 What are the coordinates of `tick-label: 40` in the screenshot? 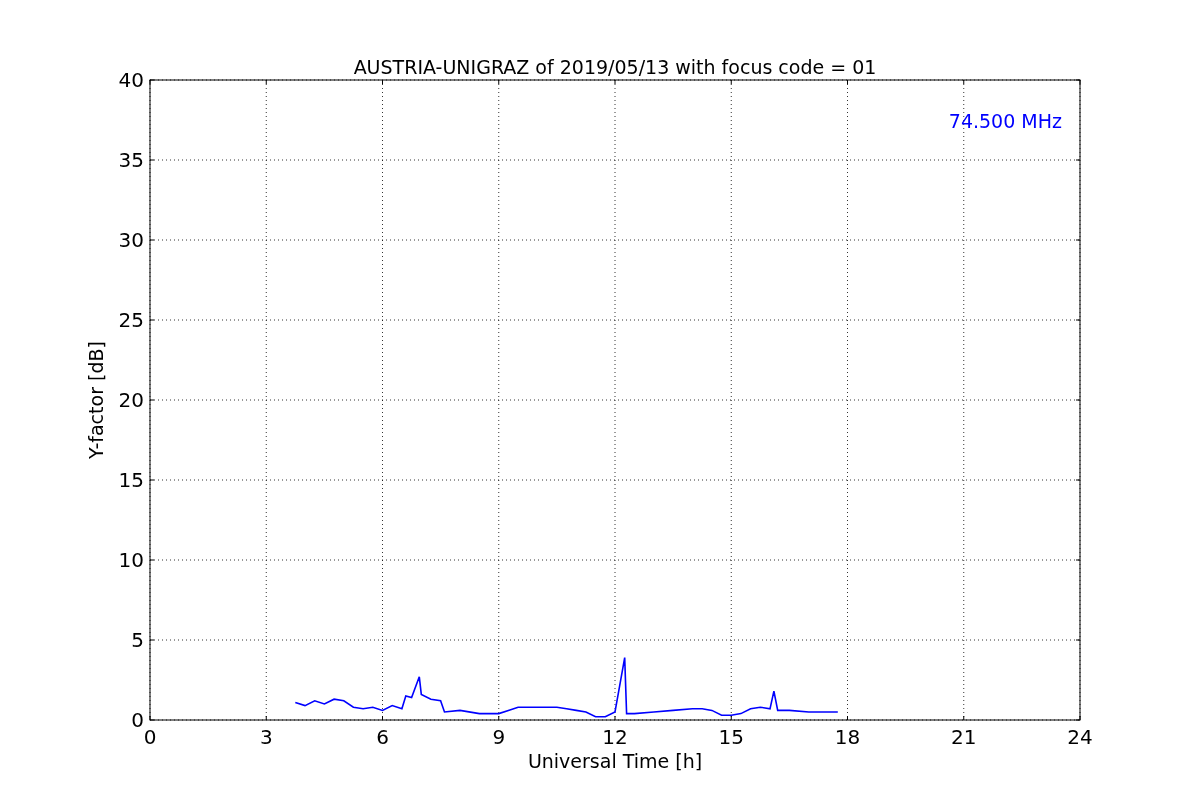 It's located at (131, 80).